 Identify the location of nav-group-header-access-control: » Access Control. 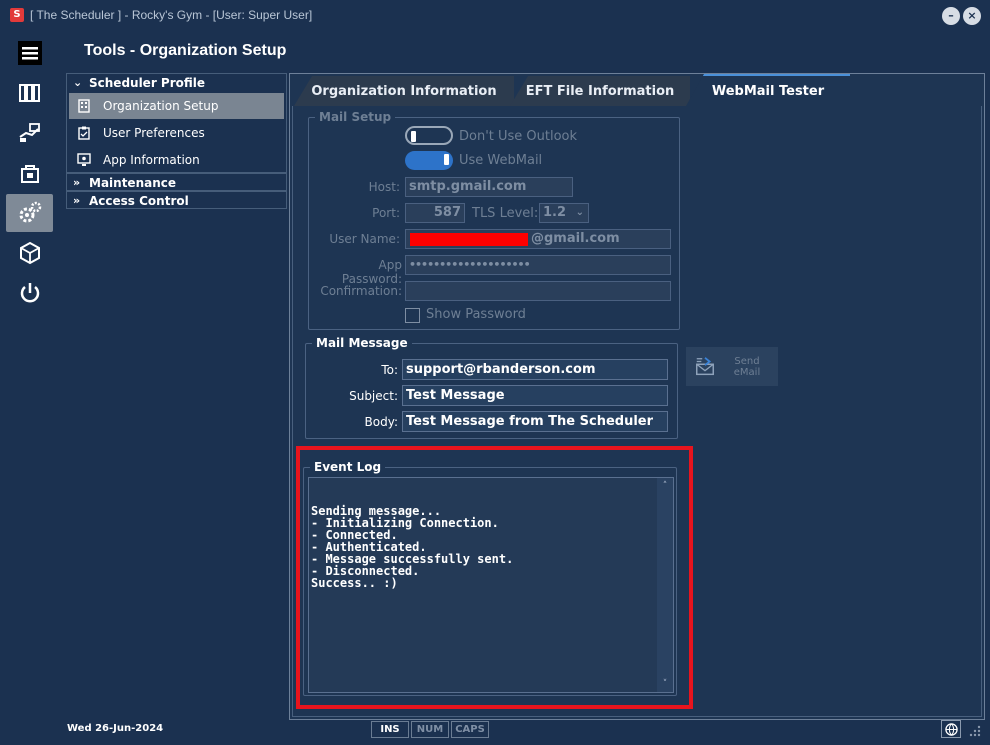
(176, 200).